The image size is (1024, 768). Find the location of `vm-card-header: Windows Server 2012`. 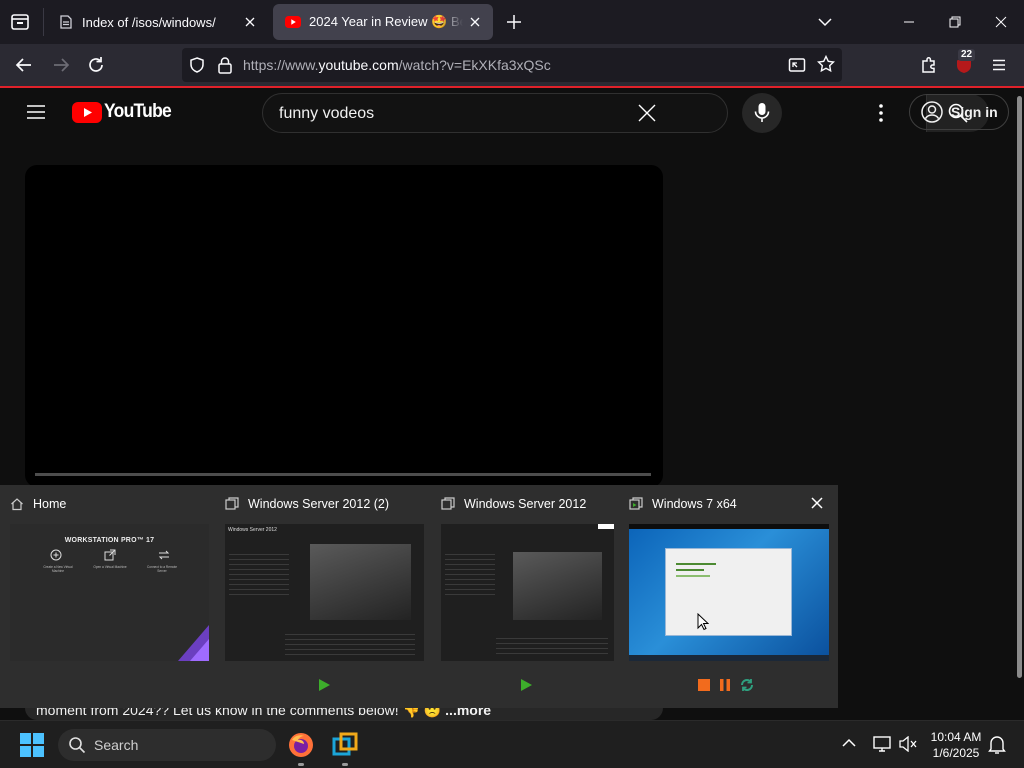

vm-card-header: Windows Server 2012 is located at coordinates (513, 504).